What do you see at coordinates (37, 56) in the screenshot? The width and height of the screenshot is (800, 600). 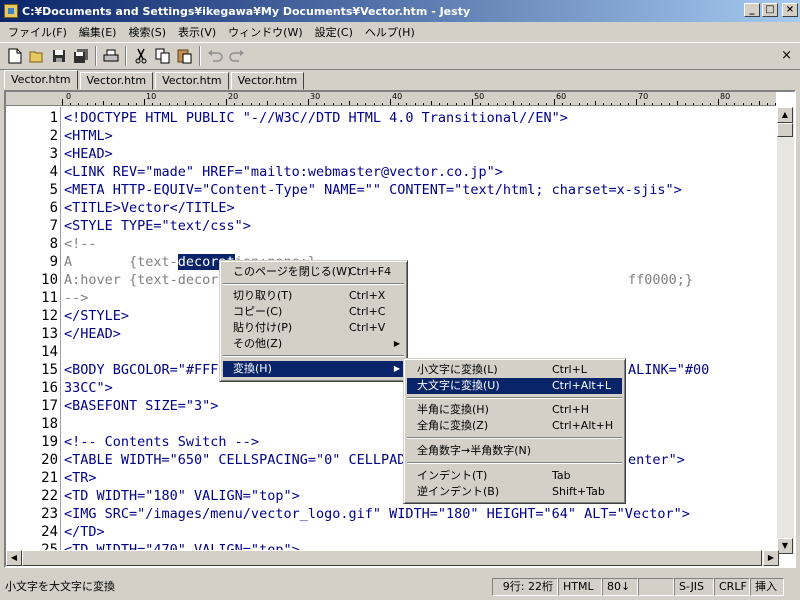 I see `open-folder-icon` at bounding box center [37, 56].